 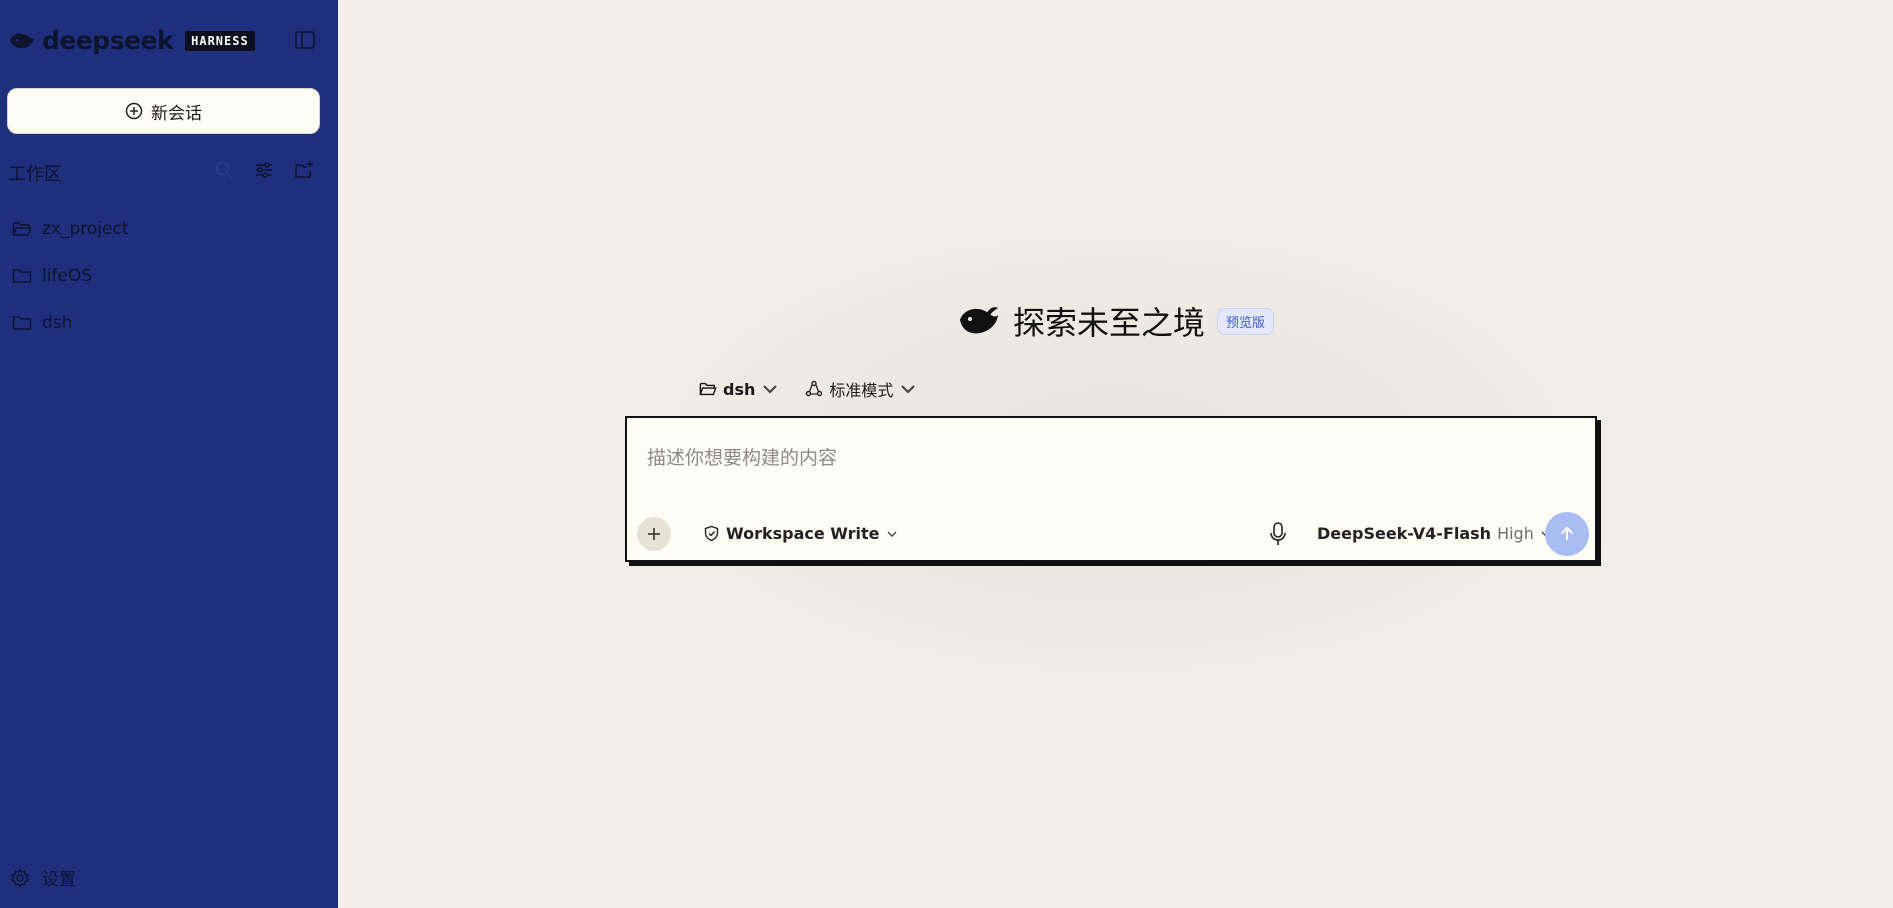 I want to click on folder-label: dsh, so click(x=57, y=322).